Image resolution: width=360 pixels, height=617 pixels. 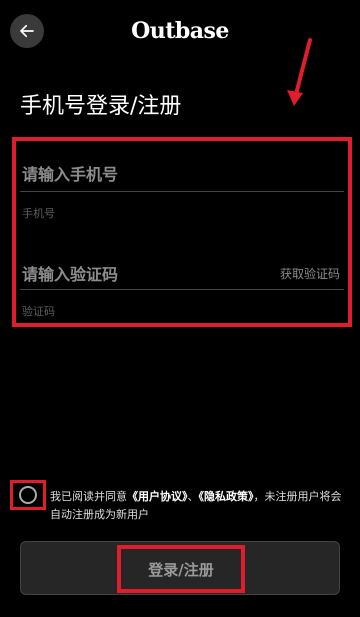 What do you see at coordinates (157, 496) in the screenshot?
I see `user-agreement-link: 《用户协议》` at bounding box center [157, 496].